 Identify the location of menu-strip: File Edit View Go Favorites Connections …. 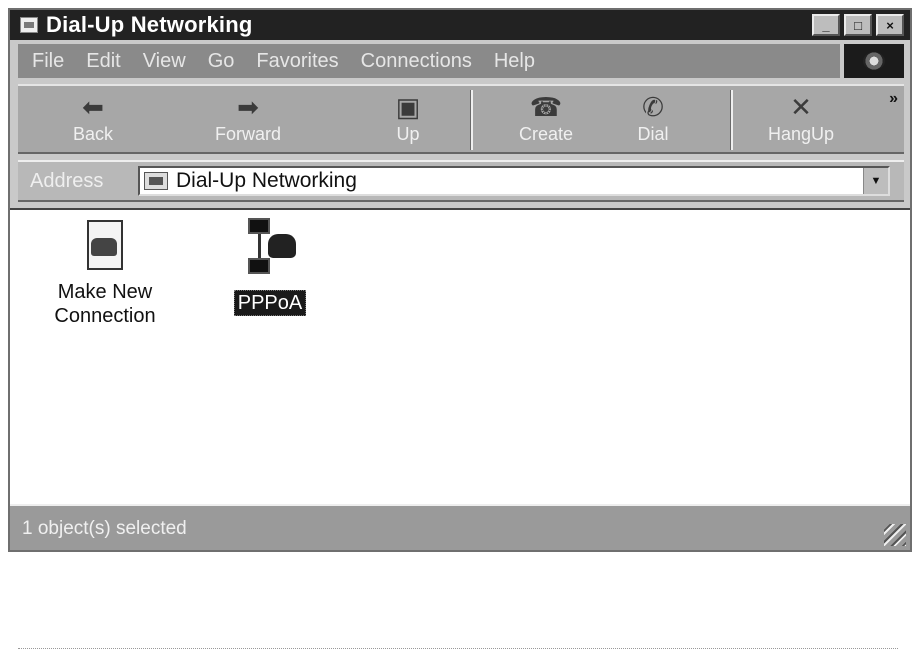
(429, 61).